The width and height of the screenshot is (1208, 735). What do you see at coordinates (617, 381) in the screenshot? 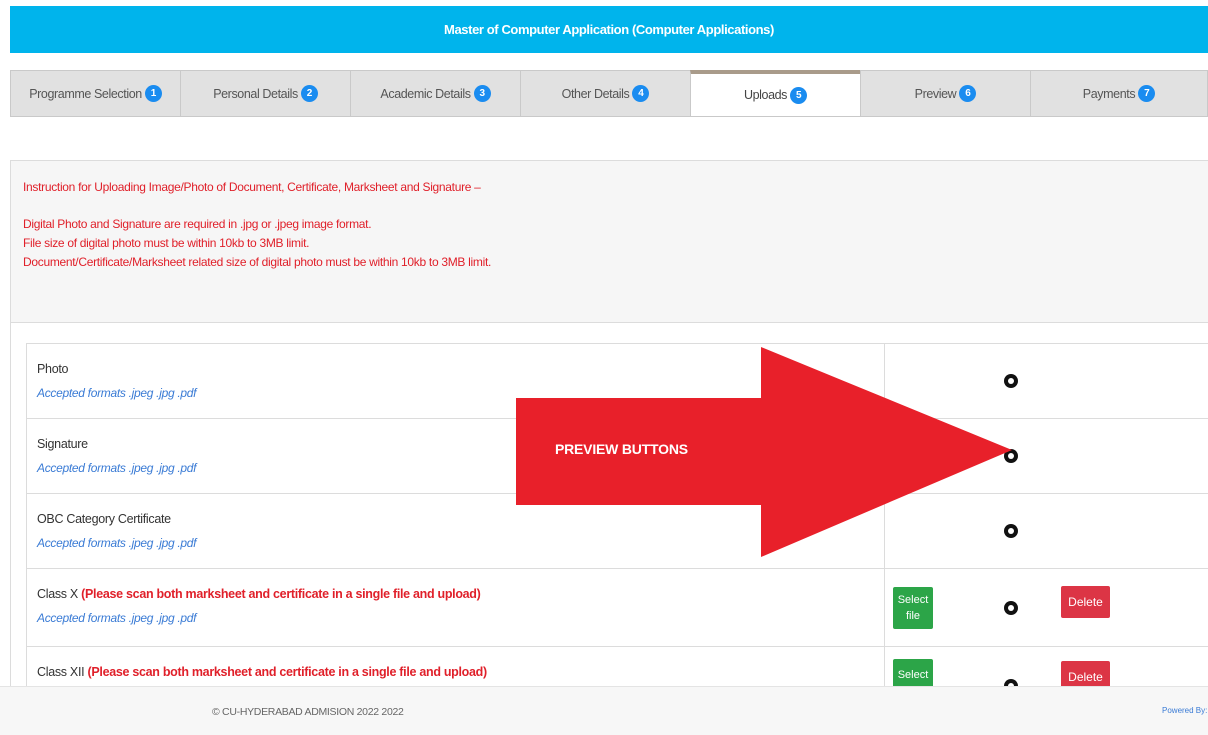
I see `table-row-photo: Photo Accepted formats .jpeg .jpg .pdf` at bounding box center [617, 381].